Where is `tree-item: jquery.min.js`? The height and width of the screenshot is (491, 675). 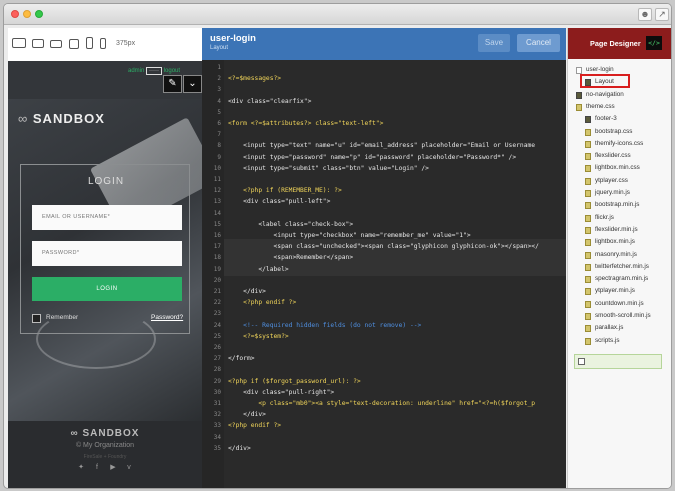 tree-item: jquery.min.js is located at coordinates (612, 192).